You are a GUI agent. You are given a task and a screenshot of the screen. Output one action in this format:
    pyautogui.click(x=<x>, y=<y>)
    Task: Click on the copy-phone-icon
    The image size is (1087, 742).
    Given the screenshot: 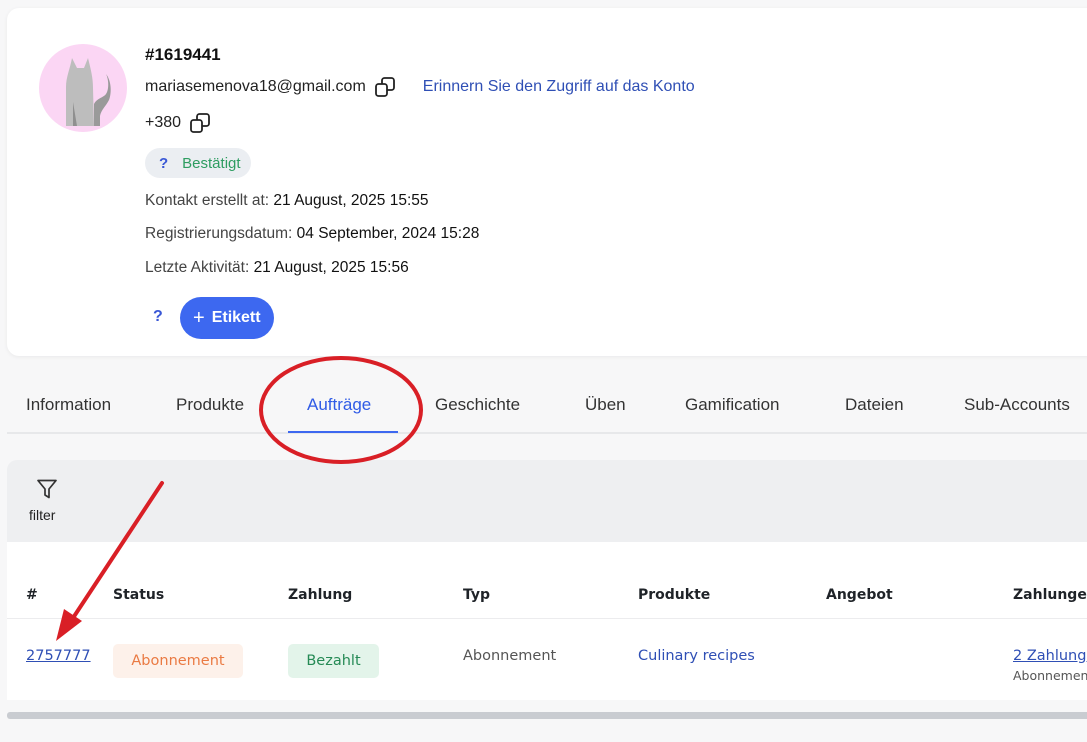 What is the action you would take?
    pyautogui.click(x=200, y=123)
    